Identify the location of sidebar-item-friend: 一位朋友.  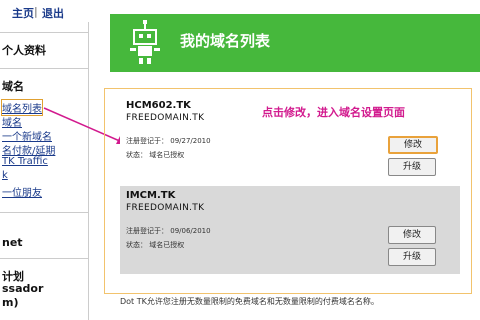
(22, 191).